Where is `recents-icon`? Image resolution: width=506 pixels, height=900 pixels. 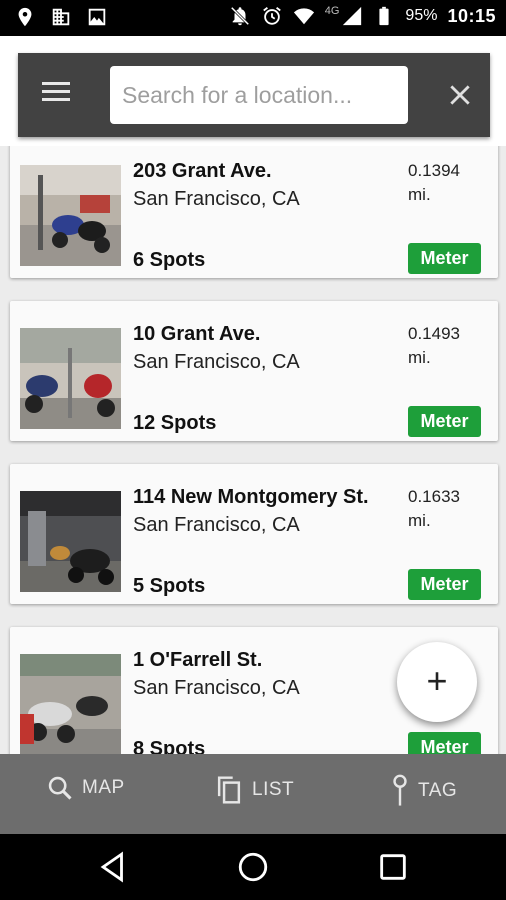
recents-icon is located at coordinates (393, 867).